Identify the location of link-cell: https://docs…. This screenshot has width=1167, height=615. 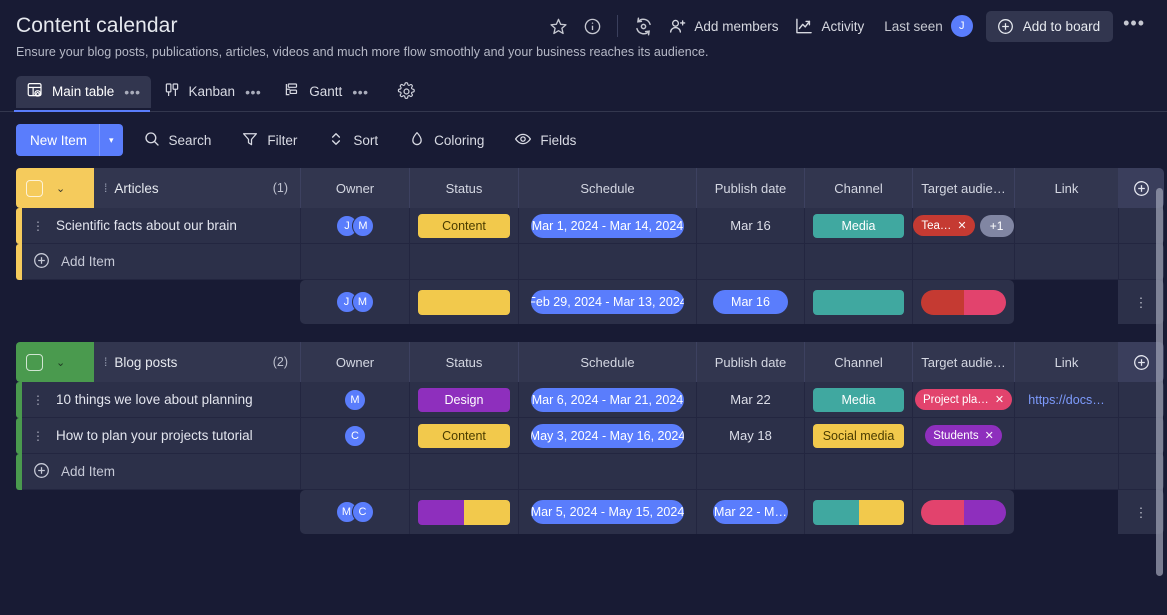
(1066, 400).